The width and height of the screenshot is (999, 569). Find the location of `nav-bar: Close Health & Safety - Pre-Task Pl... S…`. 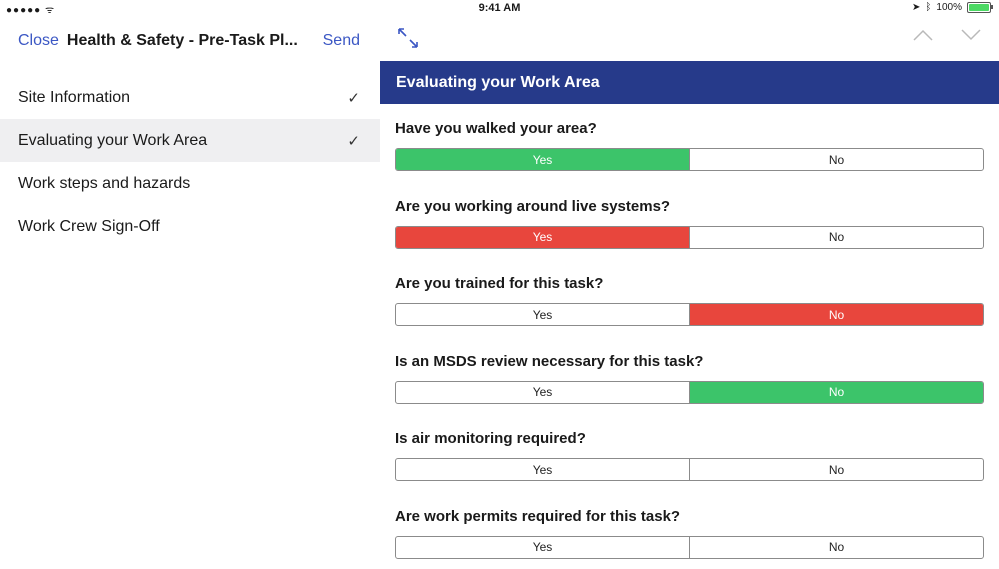

nav-bar: Close Health & Safety - Pre-Task Pl... S… is located at coordinates (189, 41).